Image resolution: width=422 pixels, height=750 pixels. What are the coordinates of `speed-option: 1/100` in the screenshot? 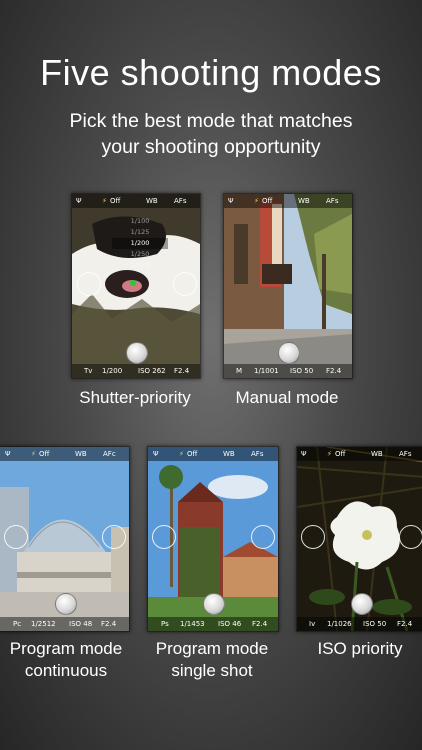 It's located at (140, 221).